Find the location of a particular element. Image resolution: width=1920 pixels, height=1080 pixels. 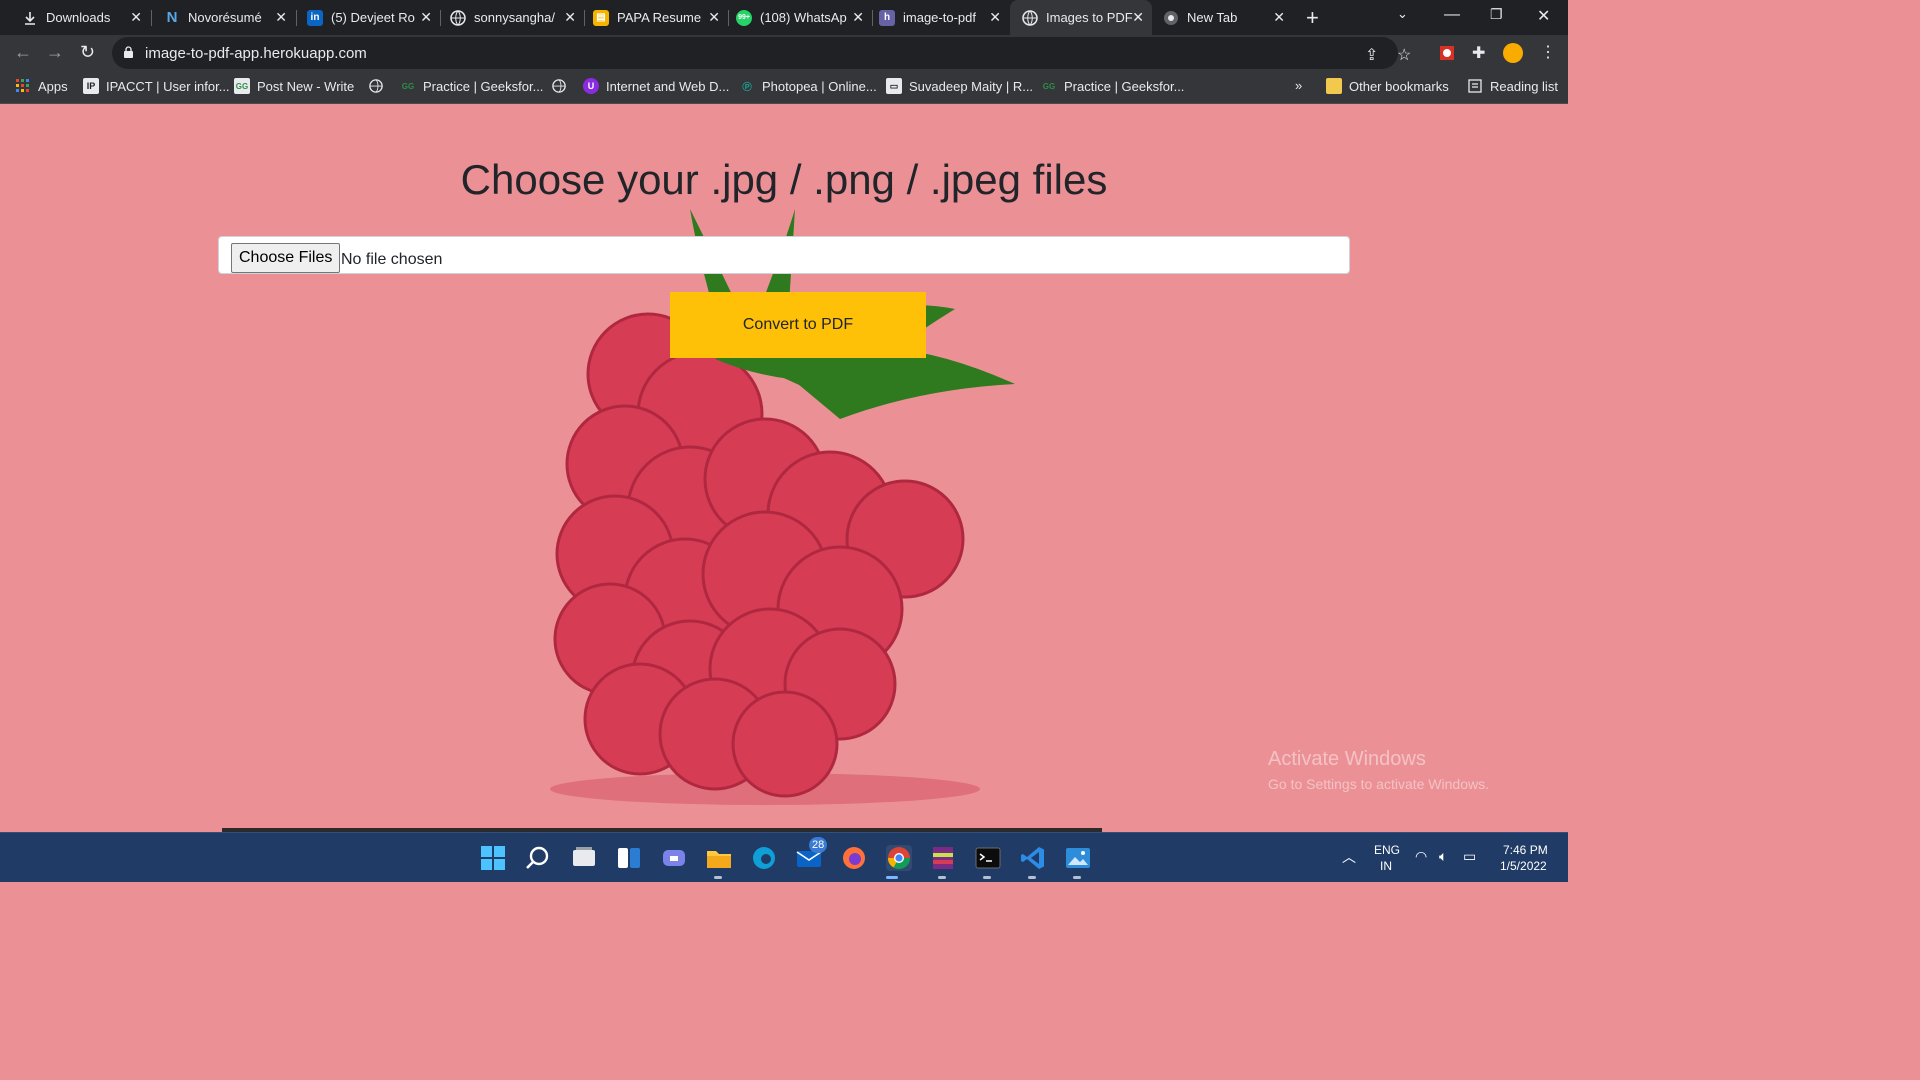

extensions-puzzle-icon: ✚ is located at coordinates (1478, 53).